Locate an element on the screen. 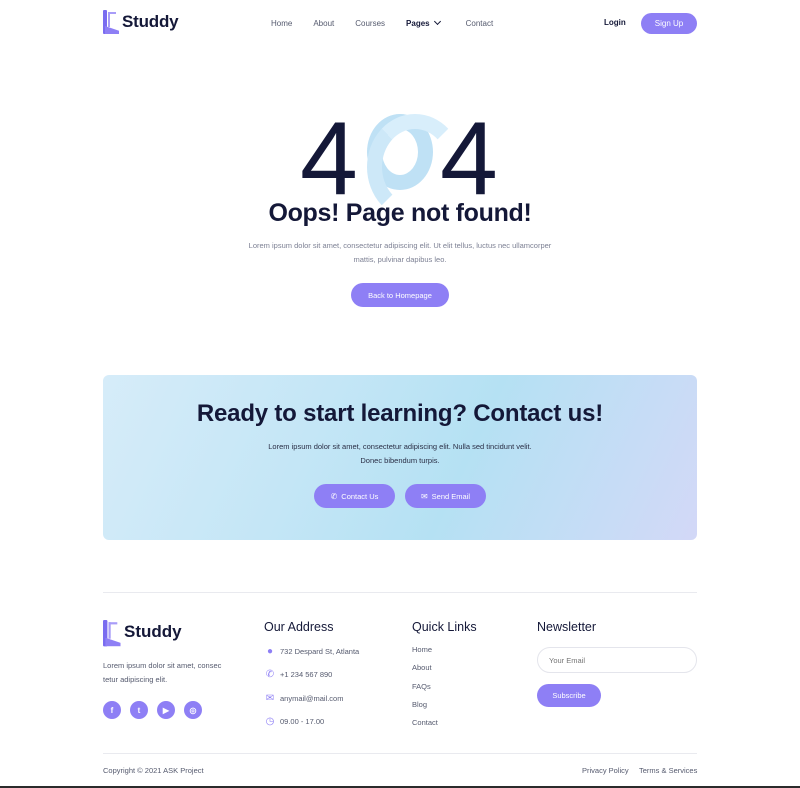 The height and width of the screenshot is (788, 800). signup-button: Sign Up is located at coordinates (669, 23).